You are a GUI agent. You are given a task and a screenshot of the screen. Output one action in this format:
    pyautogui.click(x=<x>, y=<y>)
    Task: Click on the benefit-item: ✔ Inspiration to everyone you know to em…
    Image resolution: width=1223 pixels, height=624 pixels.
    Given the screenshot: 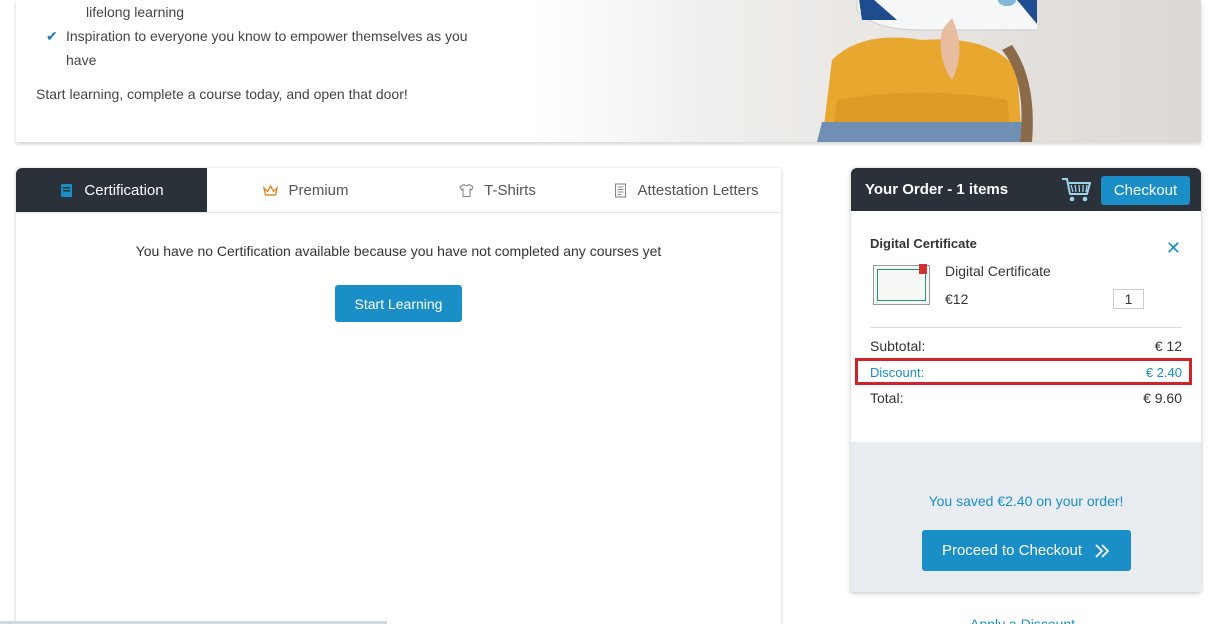 What is the action you would take?
    pyautogui.click(x=271, y=36)
    